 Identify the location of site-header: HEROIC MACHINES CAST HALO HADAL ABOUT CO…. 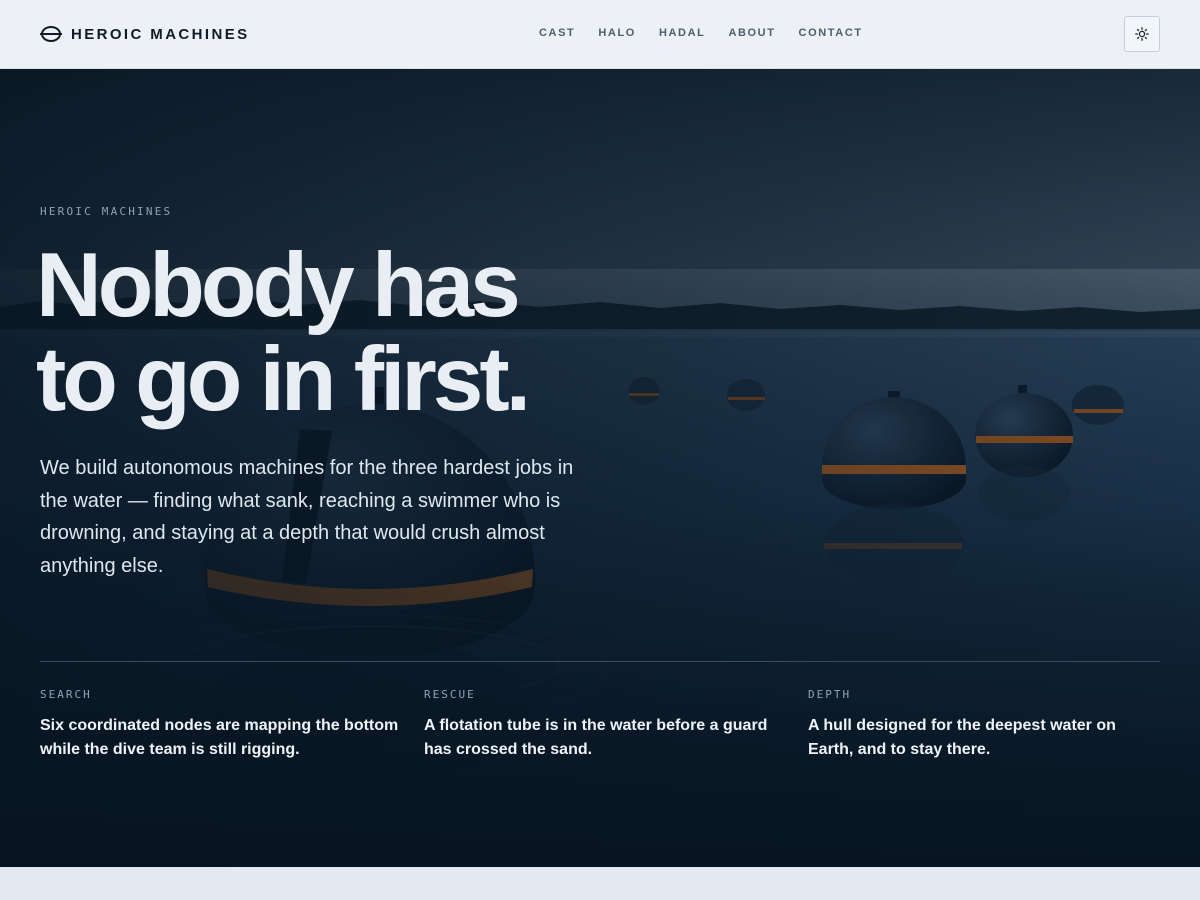
(600, 34).